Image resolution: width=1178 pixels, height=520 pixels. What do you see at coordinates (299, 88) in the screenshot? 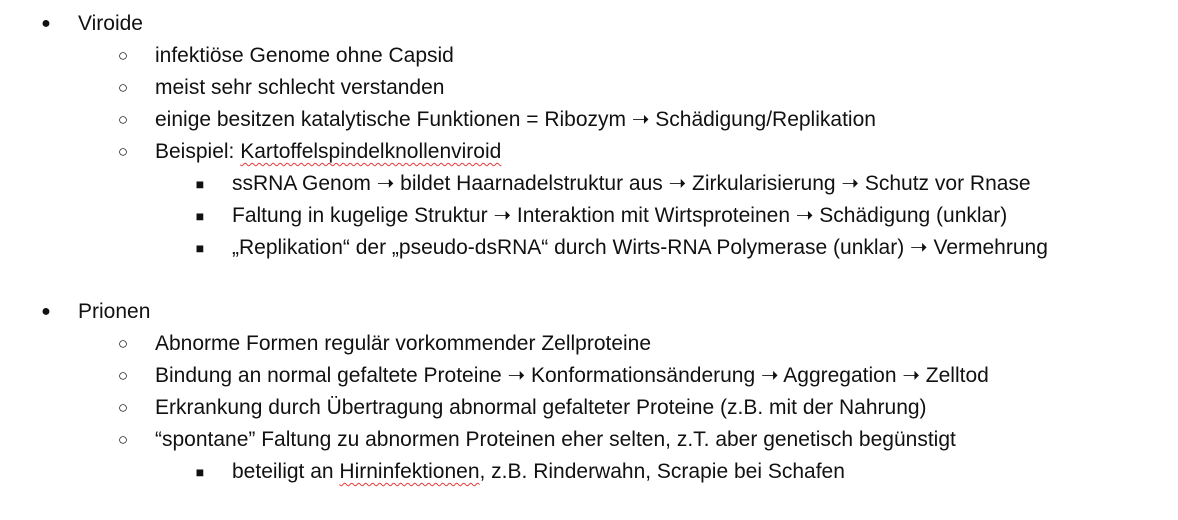
I see `list-item-text: meist sehr schlecht verstanden` at bounding box center [299, 88].